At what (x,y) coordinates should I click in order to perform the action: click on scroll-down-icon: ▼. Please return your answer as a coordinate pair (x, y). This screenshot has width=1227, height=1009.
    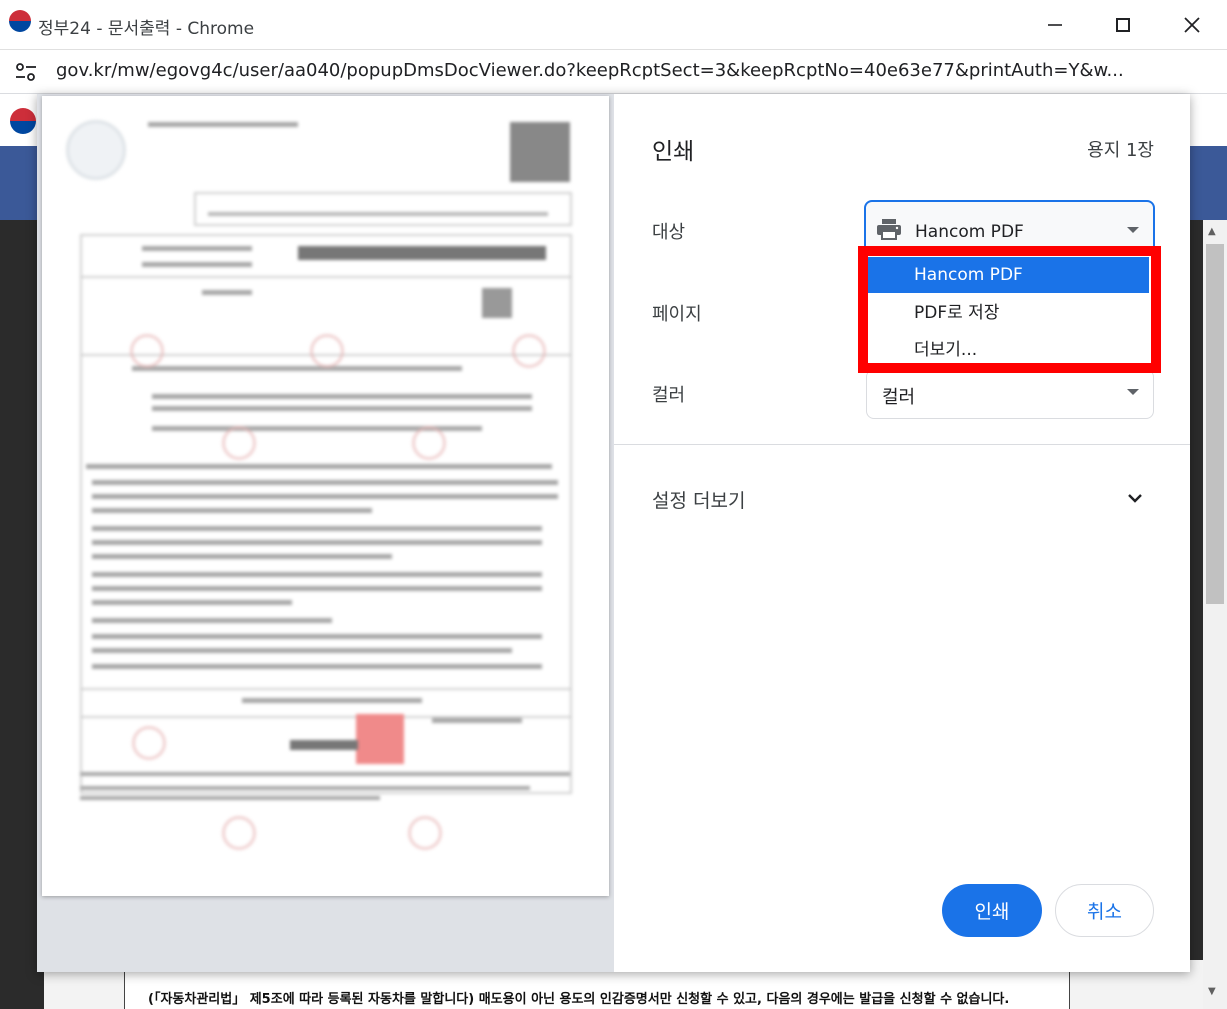
    Looking at the image, I should click on (1212, 991).